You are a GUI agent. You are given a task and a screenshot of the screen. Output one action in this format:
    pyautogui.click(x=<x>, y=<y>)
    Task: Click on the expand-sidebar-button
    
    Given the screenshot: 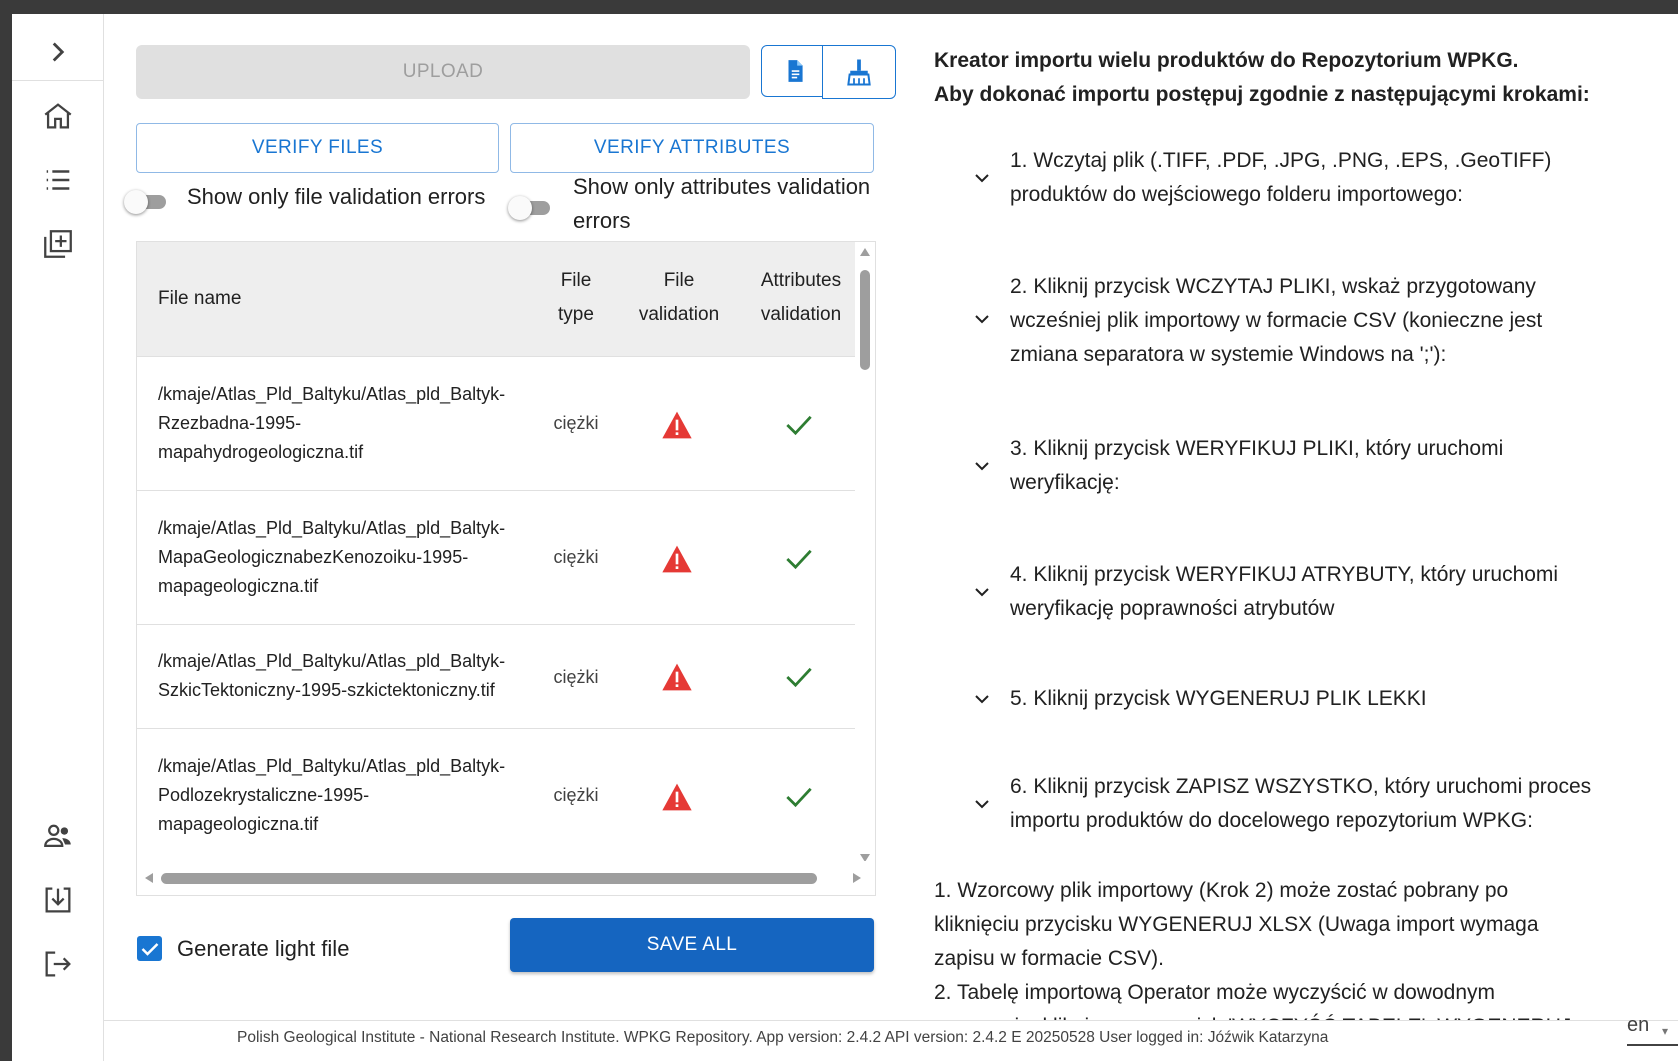 What is the action you would take?
    pyautogui.click(x=58, y=52)
    